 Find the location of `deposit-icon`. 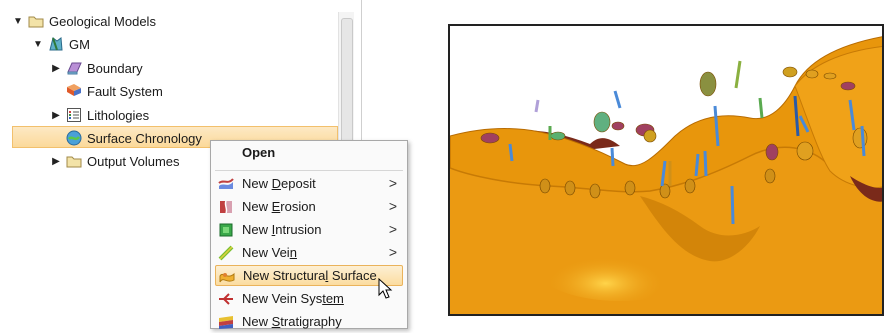

deposit-icon is located at coordinates (226, 184).